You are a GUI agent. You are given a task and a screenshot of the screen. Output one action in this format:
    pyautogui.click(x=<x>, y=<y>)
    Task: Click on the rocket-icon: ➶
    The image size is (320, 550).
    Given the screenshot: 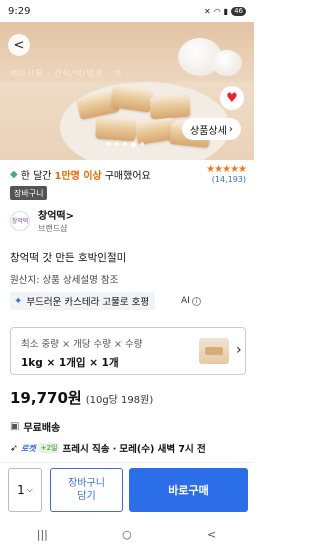 What is the action you would take?
    pyautogui.click(x=14, y=448)
    